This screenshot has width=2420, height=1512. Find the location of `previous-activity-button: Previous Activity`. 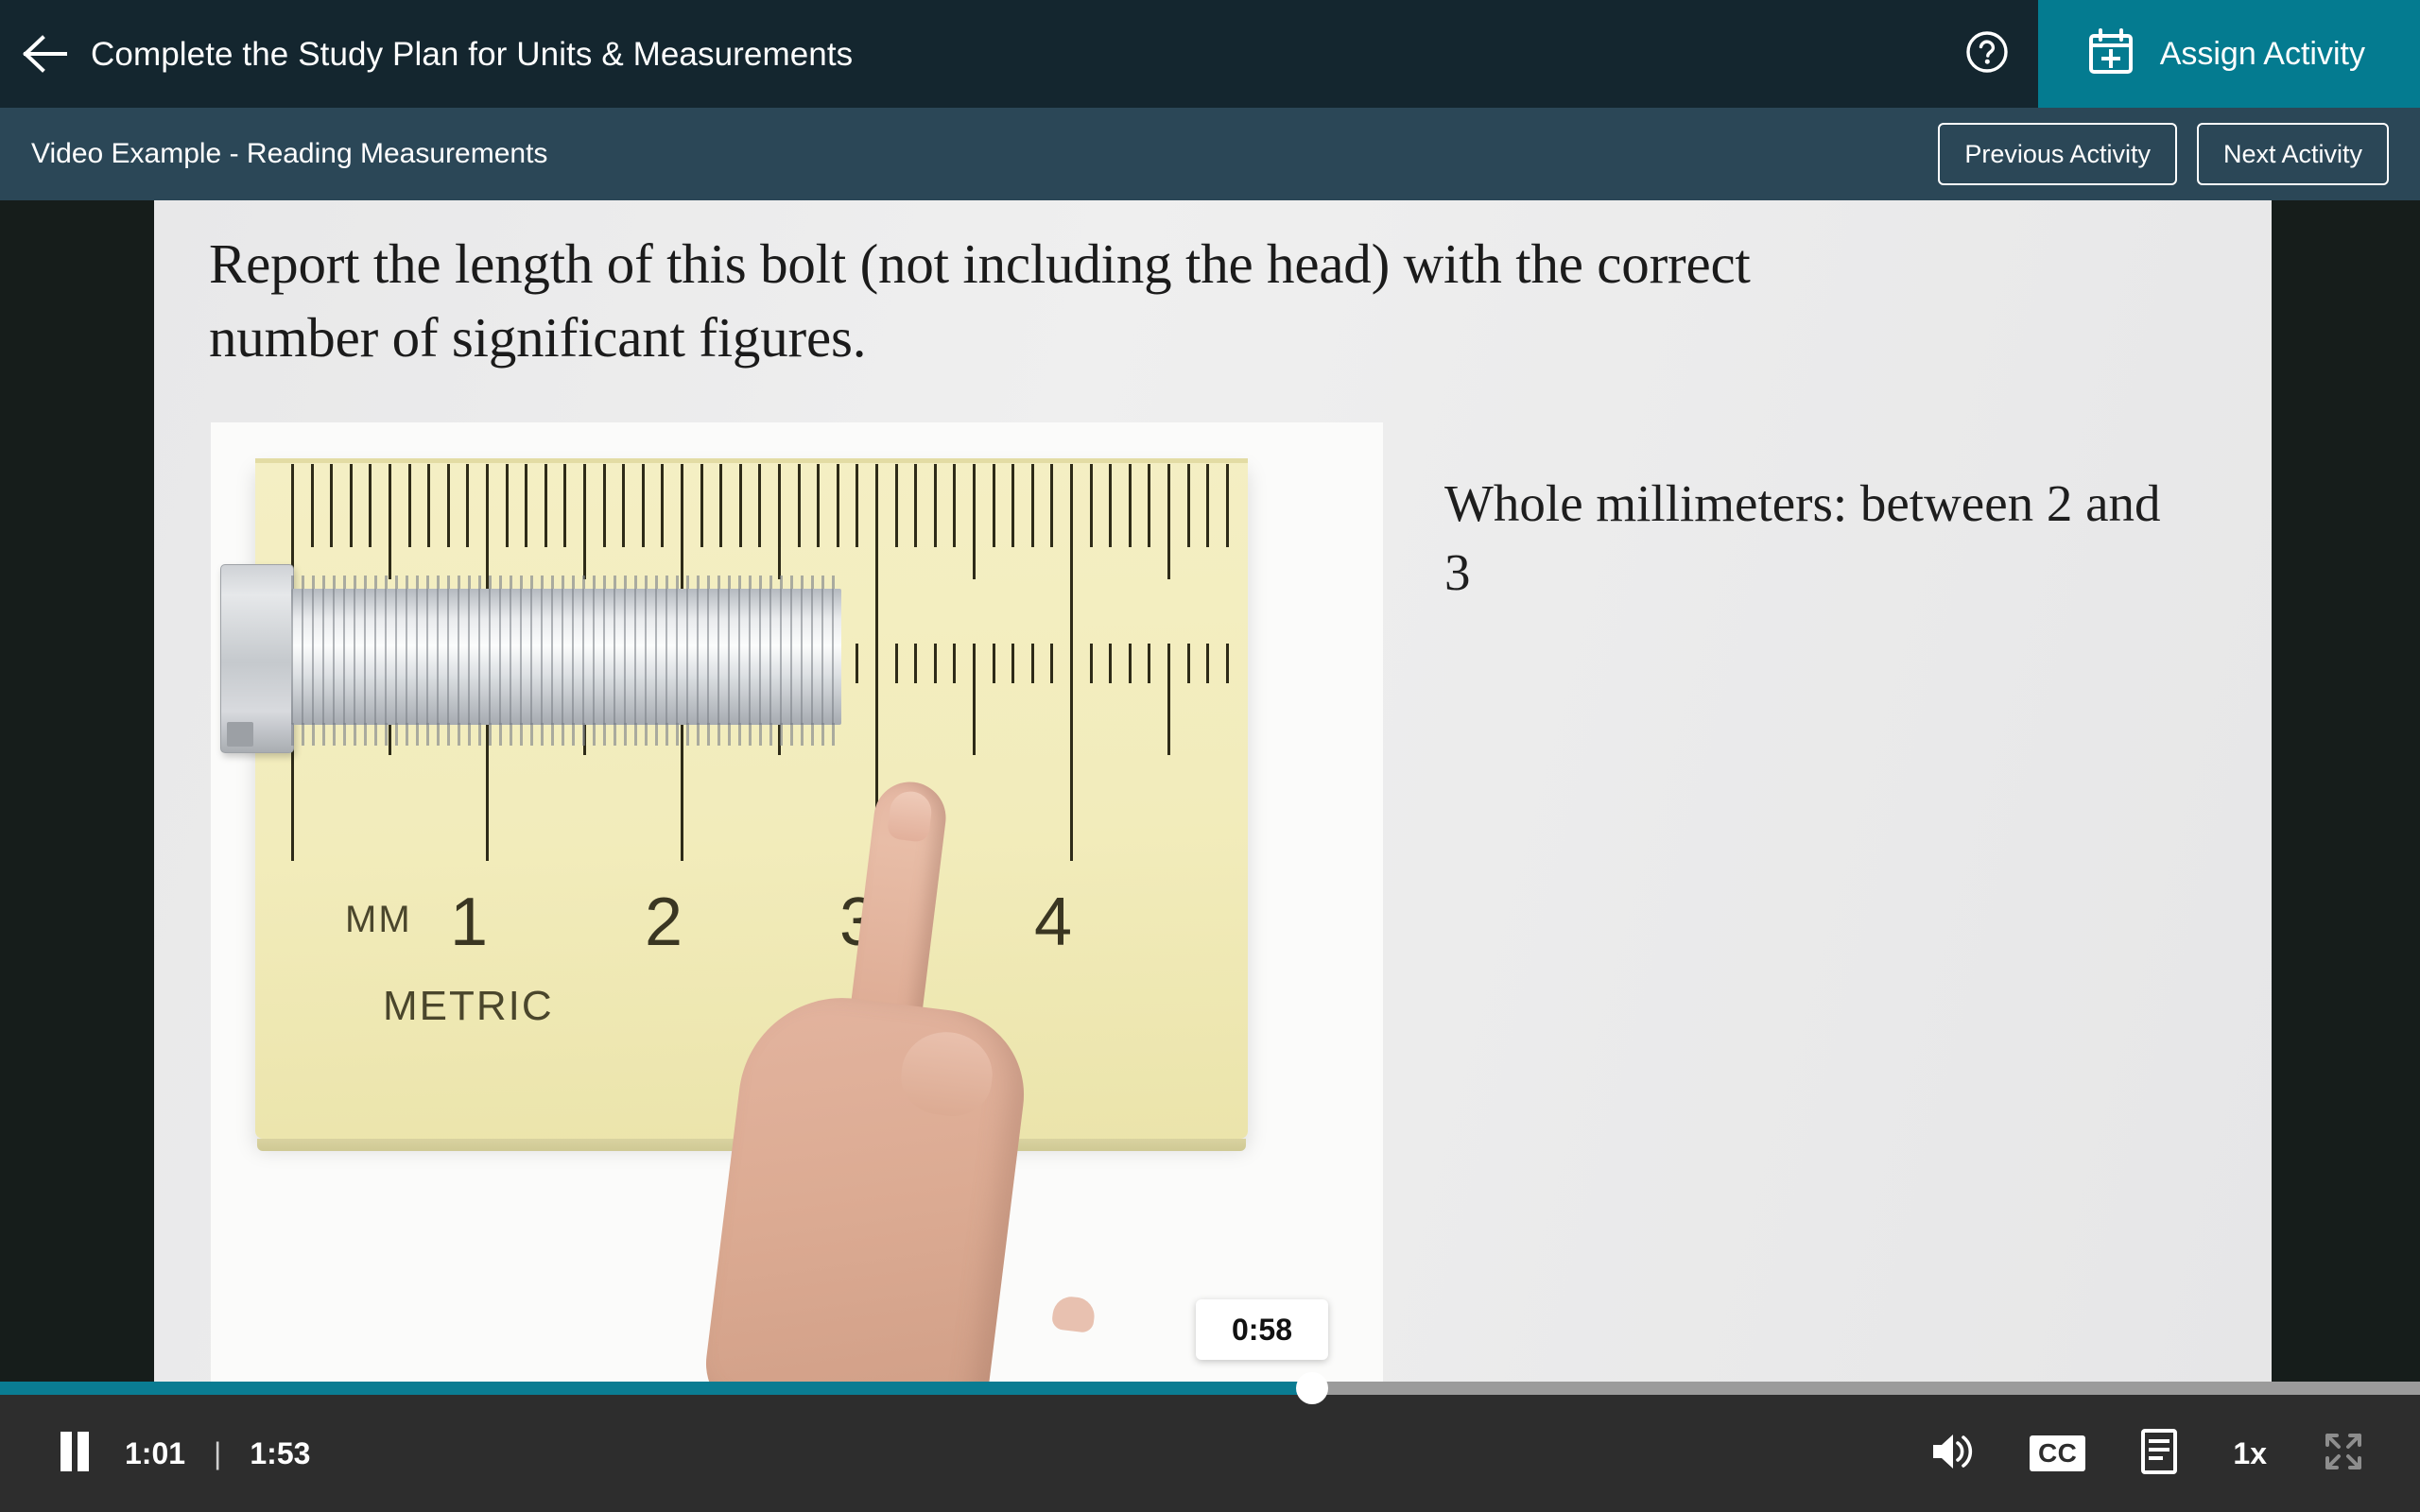

previous-activity-button: Previous Activity is located at coordinates (2057, 154).